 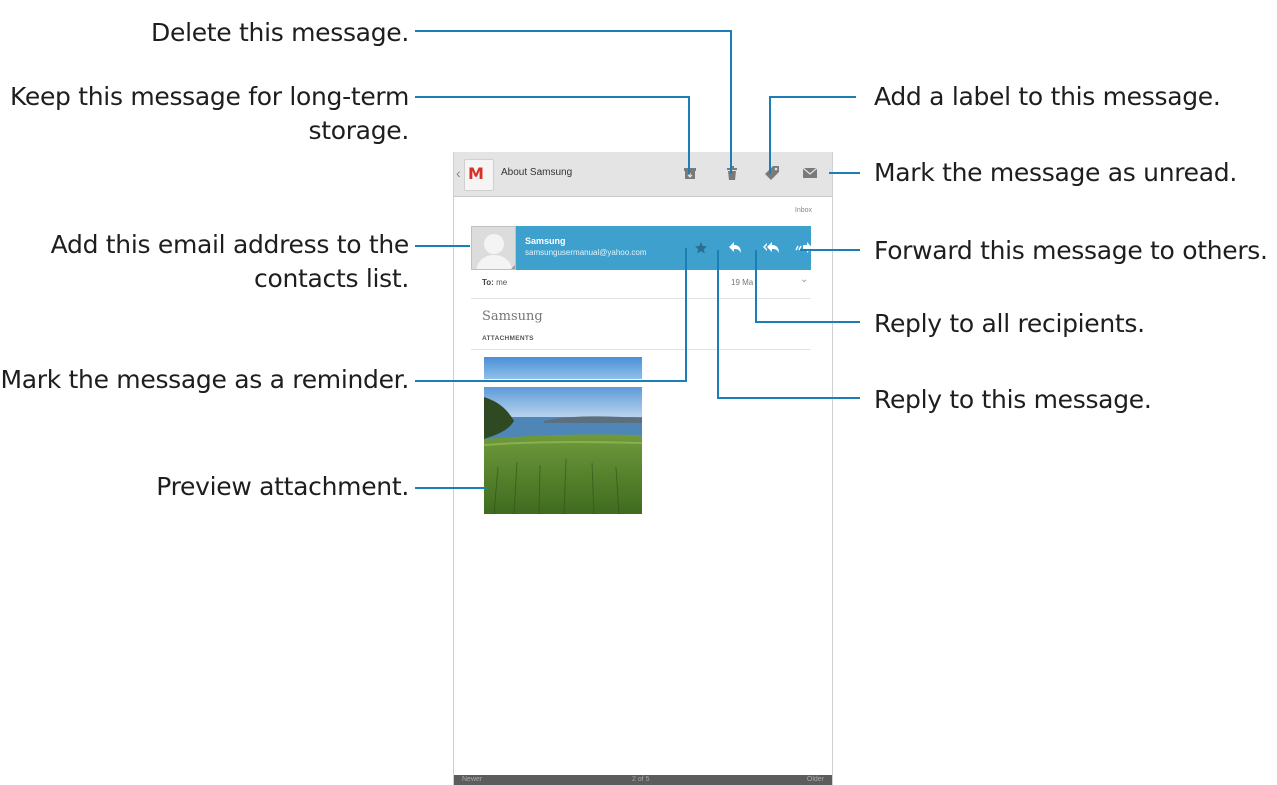 What do you see at coordinates (204, 379) in the screenshot?
I see `callout-reminder: Mark the message as a reminder.` at bounding box center [204, 379].